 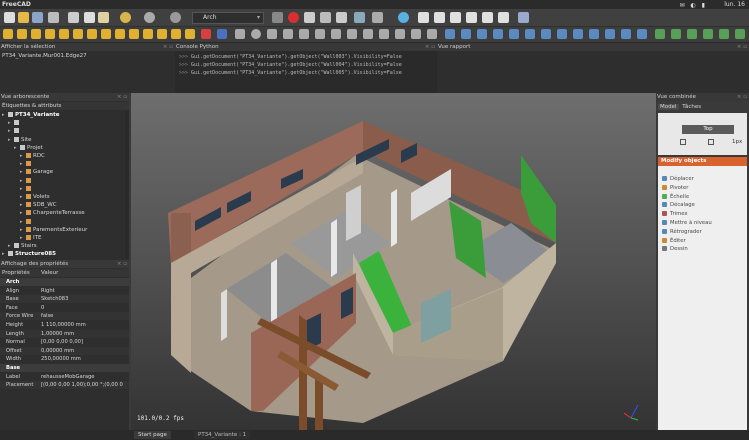 What do you see at coordinates (711, 142) in the screenshot?
I see `checkbox` at bounding box center [711, 142].